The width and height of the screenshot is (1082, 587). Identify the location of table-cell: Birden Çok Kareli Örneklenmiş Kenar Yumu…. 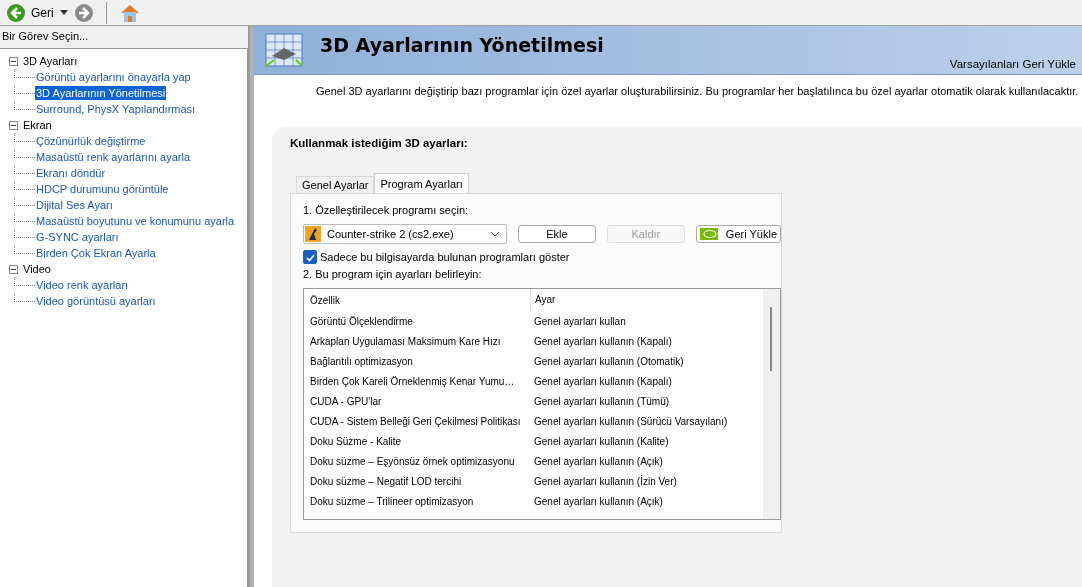
(417, 381).